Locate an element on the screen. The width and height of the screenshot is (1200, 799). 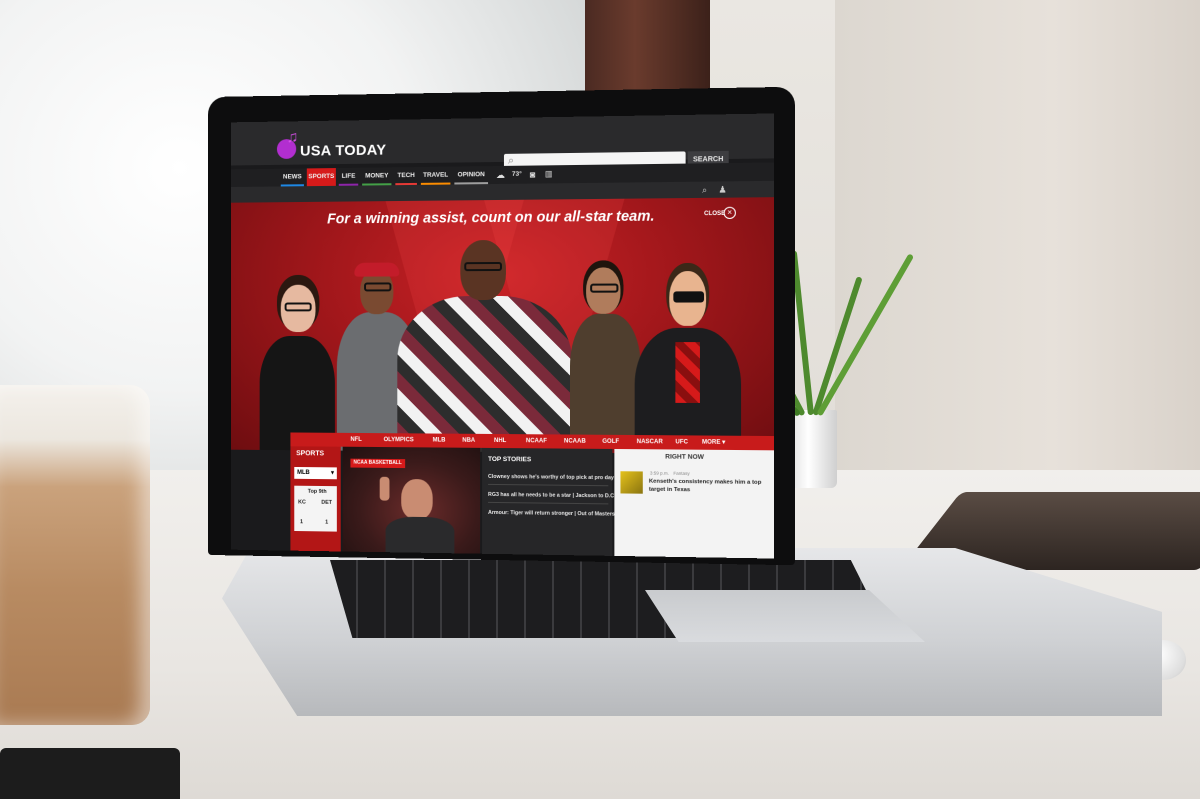
coach-head is located at coordinates (416, 499).